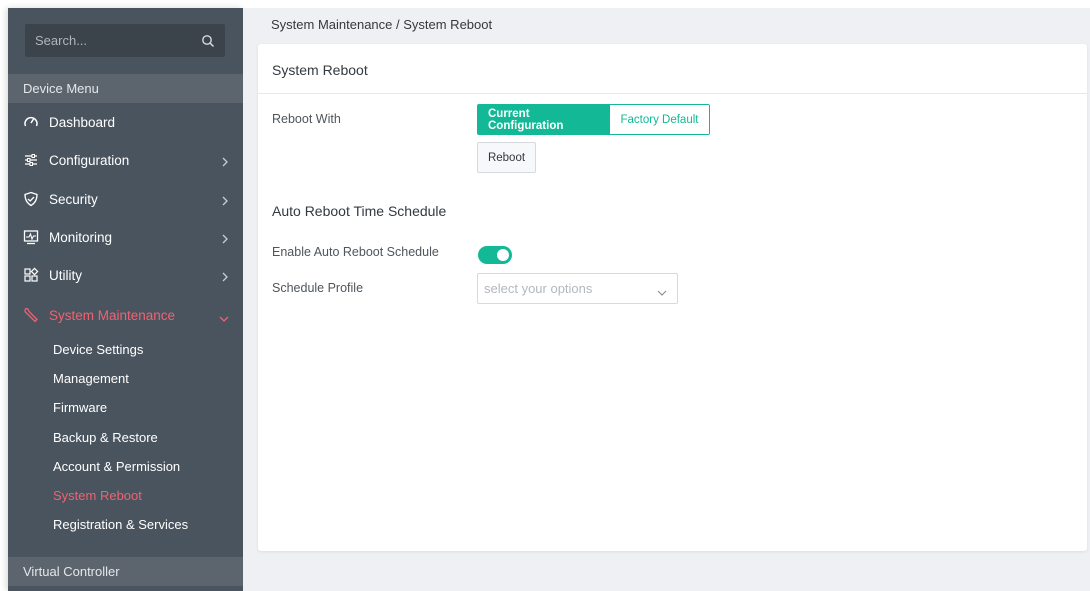  Describe the element at coordinates (81, 237) in the screenshot. I see `sidebar-item-label: Monitoring` at that location.